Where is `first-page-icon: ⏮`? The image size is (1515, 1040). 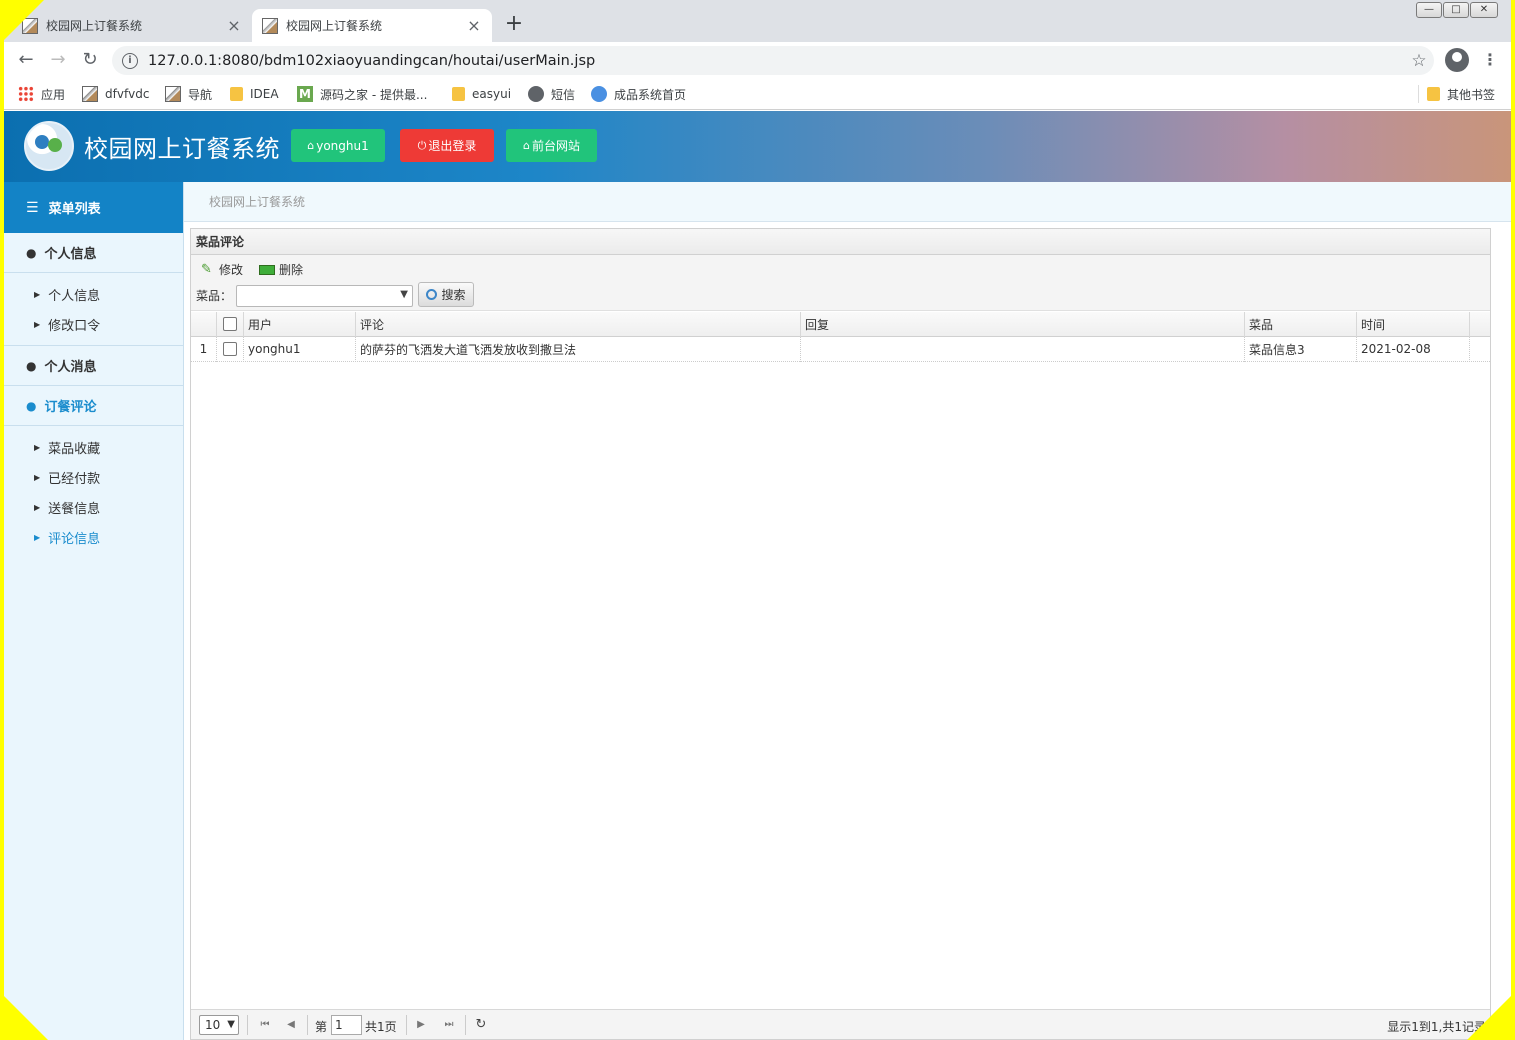 first-page-icon: ⏮ is located at coordinates (265, 1025).